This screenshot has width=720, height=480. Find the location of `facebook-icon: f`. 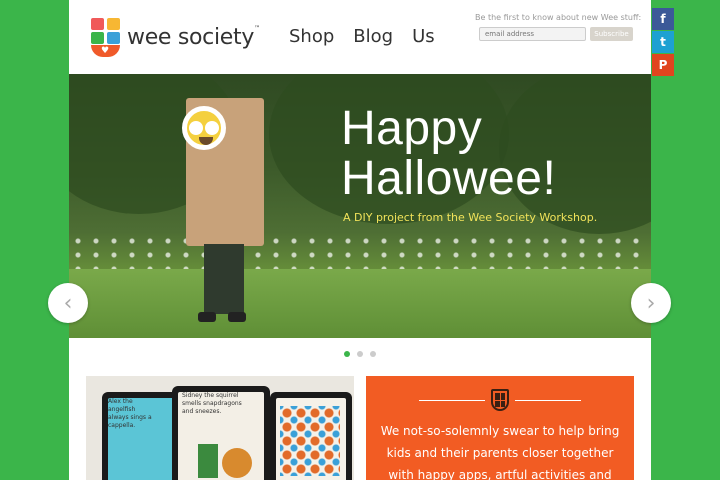

facebook-icon: f is located at coordinates (663, 19).